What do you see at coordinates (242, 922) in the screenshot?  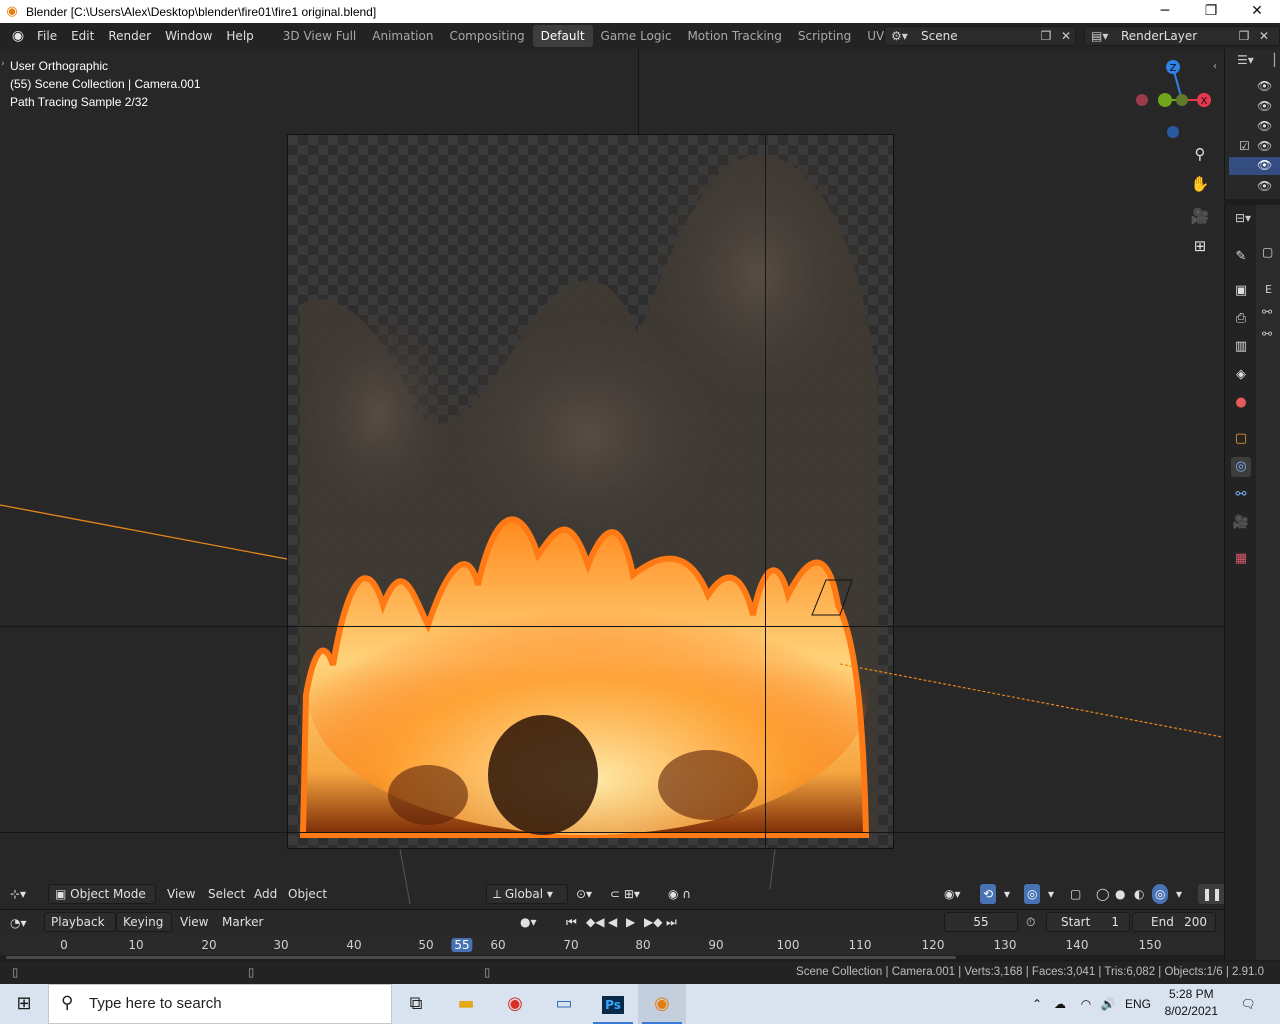 I see `timeline-menu-marker: Marker` at bounding box center [242, 922].